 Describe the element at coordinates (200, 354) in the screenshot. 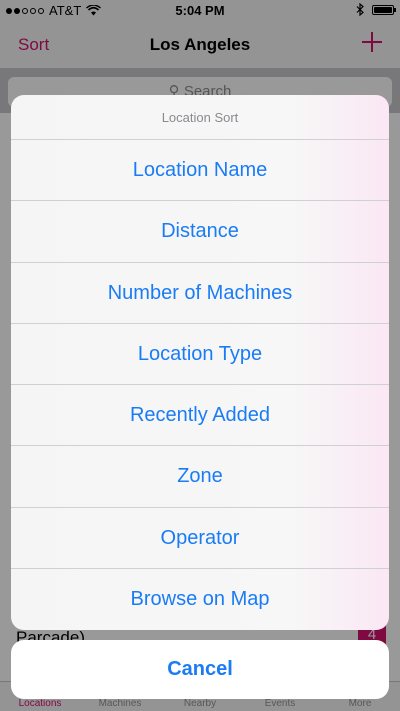

I see `sort-option-location-type: Location Type` at that location.